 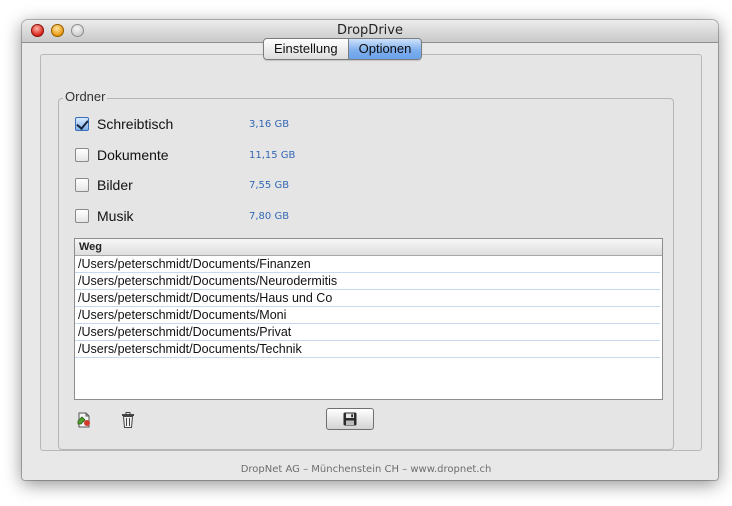 What do you see at coordinates (269, 124) in the screenshot?
I see `folder-size: 3,16 GB` at bounding box center [269, 124].